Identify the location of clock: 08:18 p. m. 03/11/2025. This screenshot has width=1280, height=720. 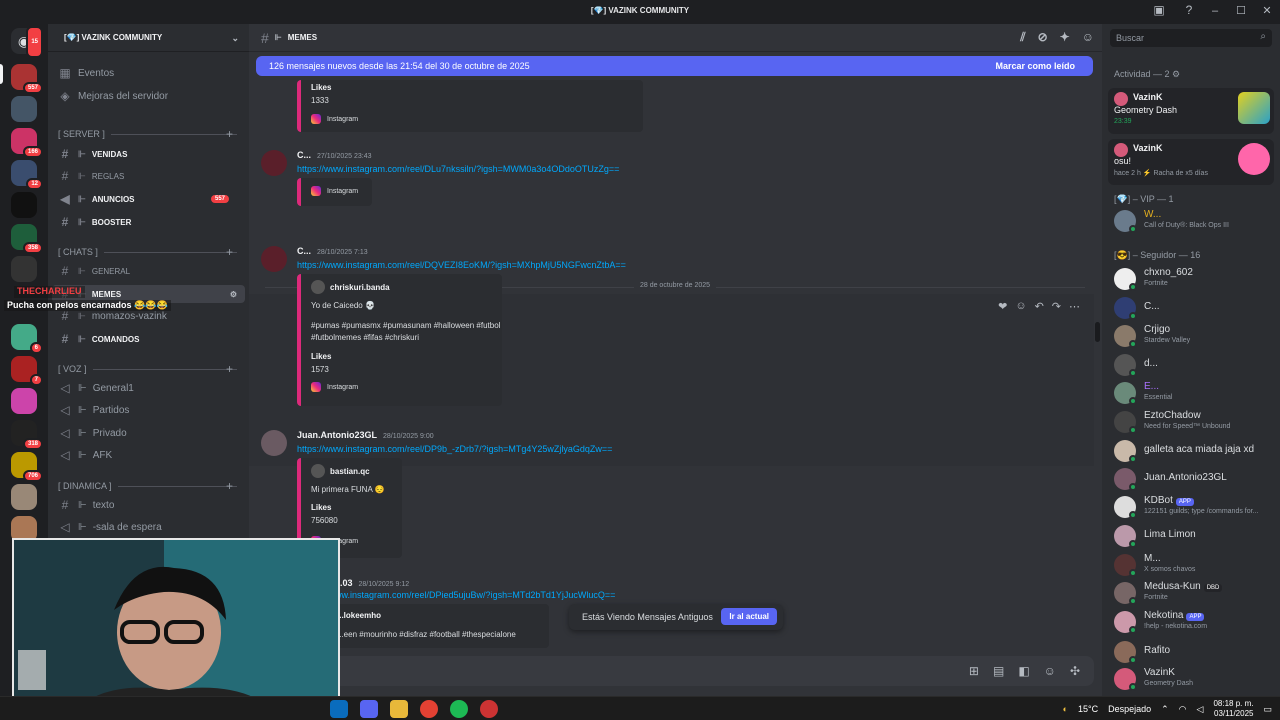
(1233, 709).